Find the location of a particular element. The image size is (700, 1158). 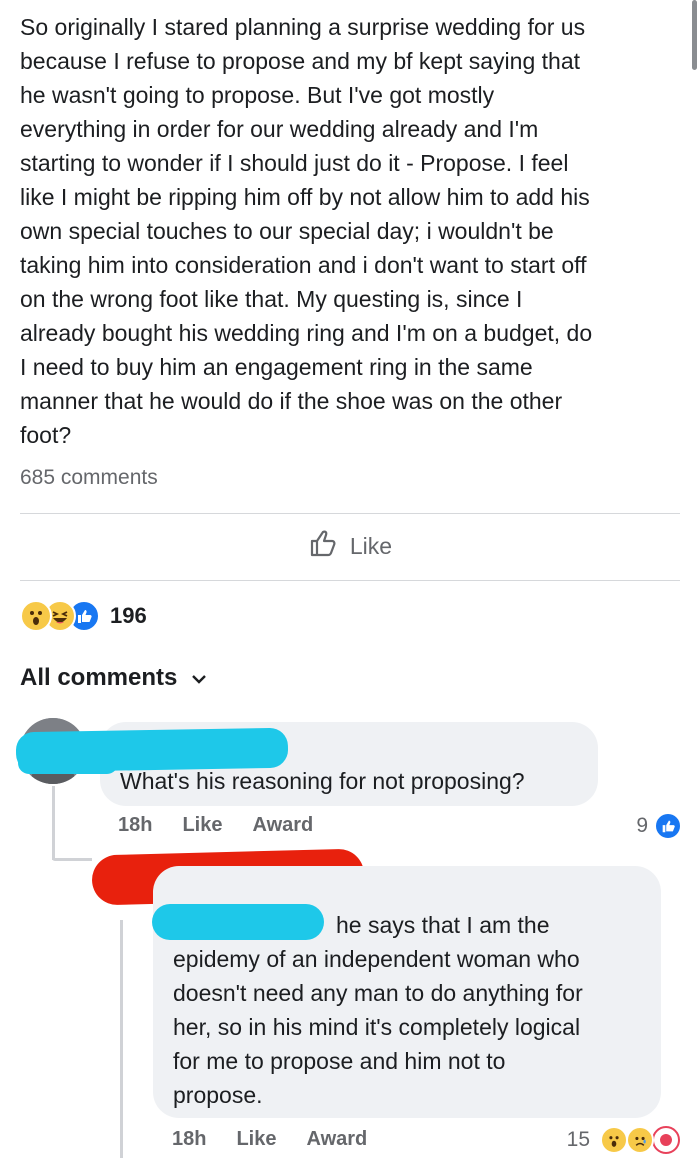

comment-actions: 18h Like Award is located at coordinates (215, 825).